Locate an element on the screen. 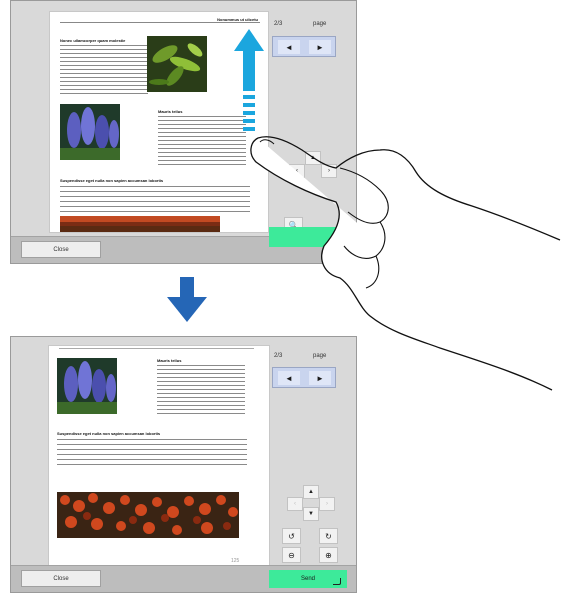  scroll-up-icon: ▲ is located at coordinates (311, 492).